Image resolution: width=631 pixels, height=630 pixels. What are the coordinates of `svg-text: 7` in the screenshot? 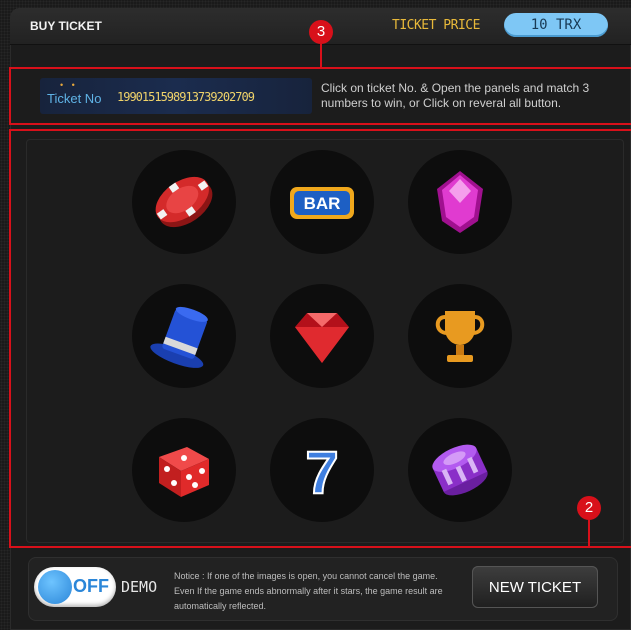 It's located at (321, 472).